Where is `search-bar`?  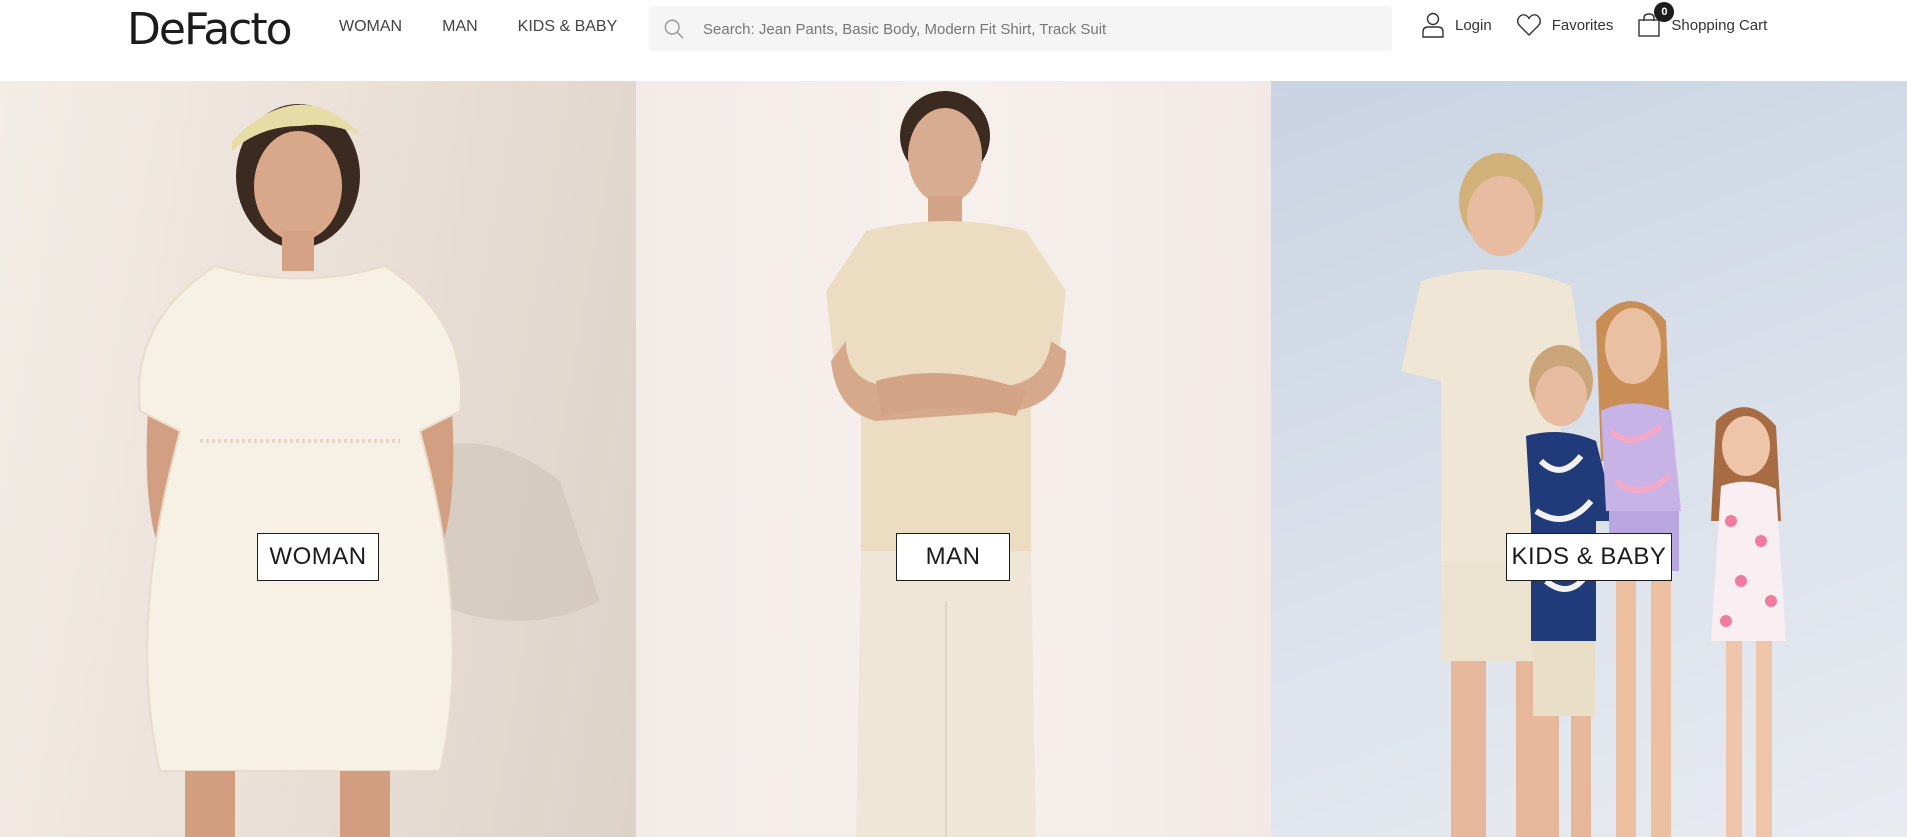
search-bar is located at coordinates (1020, 29).